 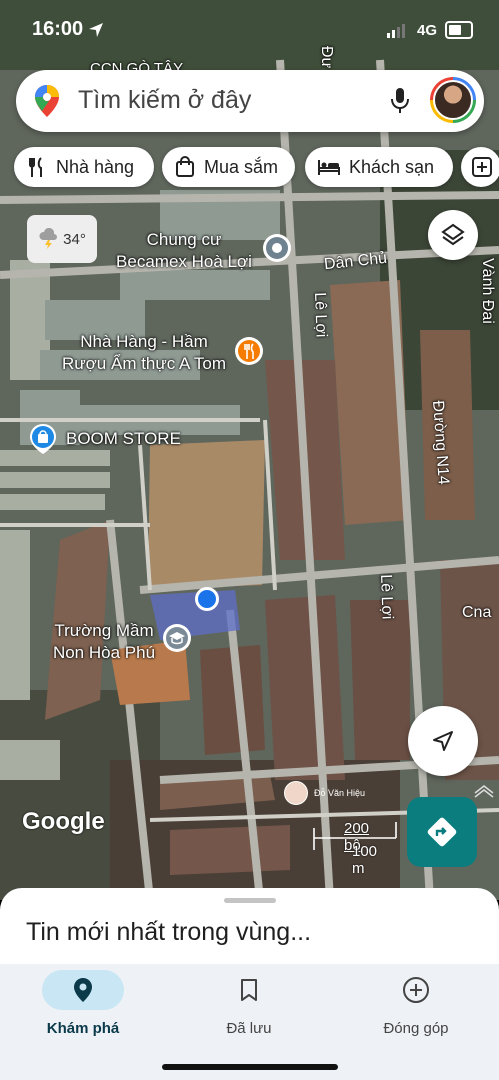 I want to click on nav-explore: Khám phá, so click(x=83, y=1003).